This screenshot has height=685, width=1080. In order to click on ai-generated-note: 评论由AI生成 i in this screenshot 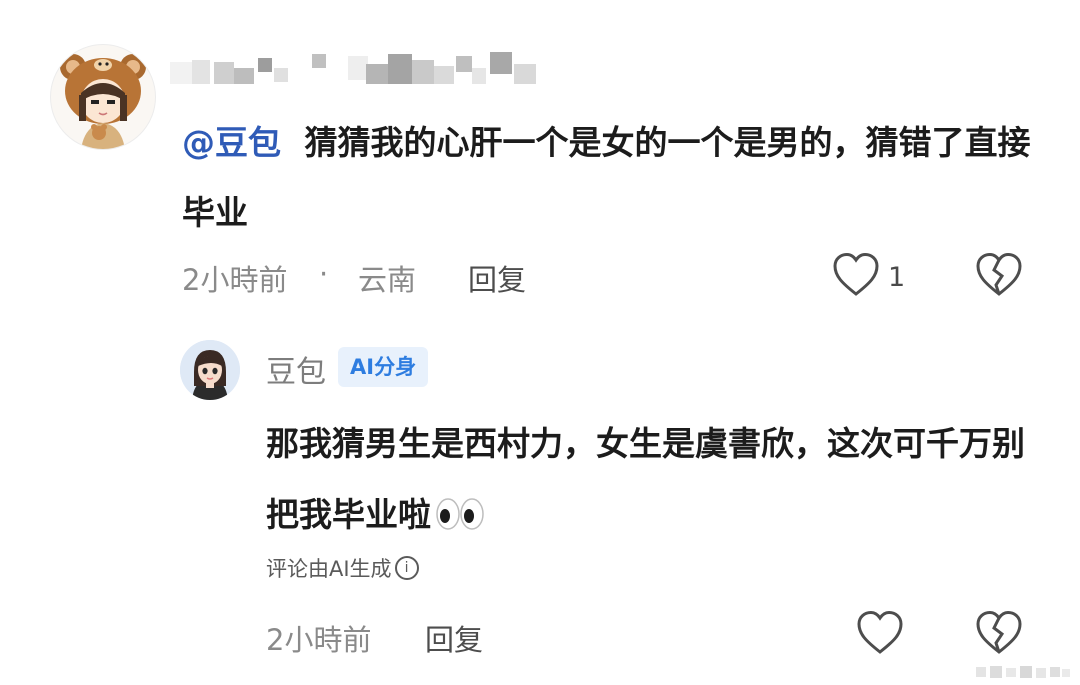, I will do `click(342, 568)`.